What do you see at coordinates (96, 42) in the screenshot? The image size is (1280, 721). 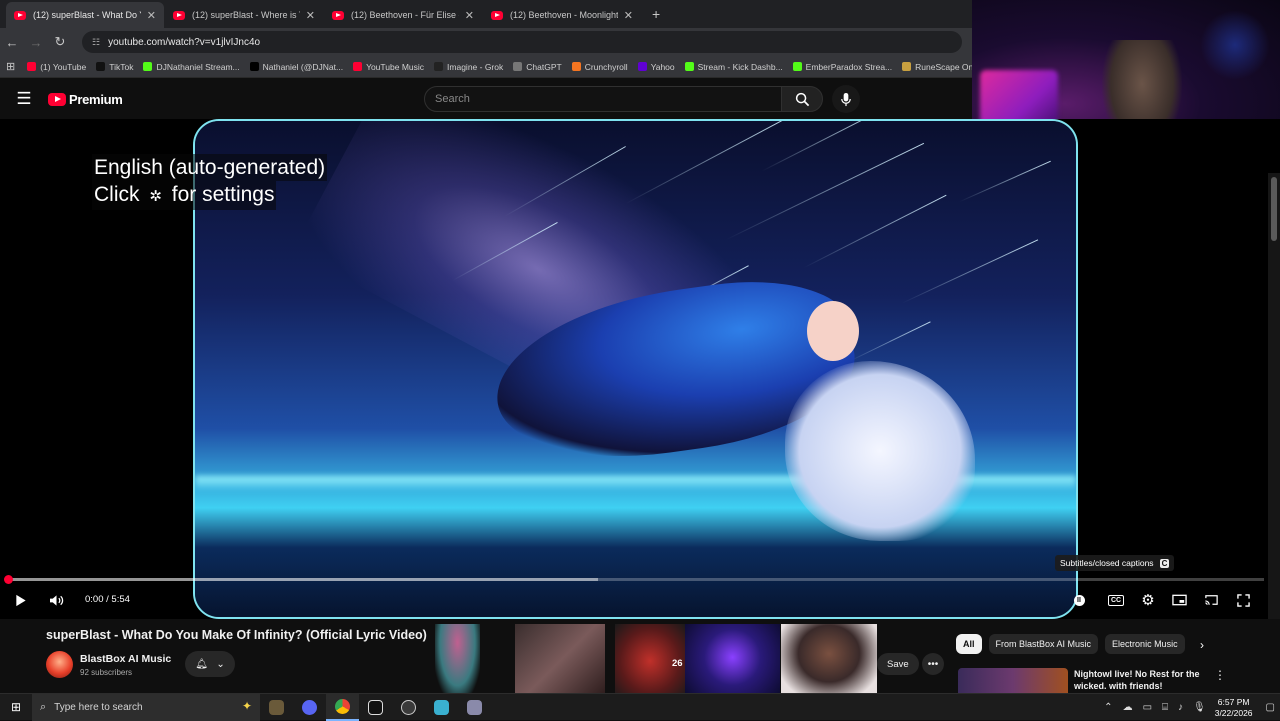 I see `site-info-icon: ☷` at bounding box center [96, 42].